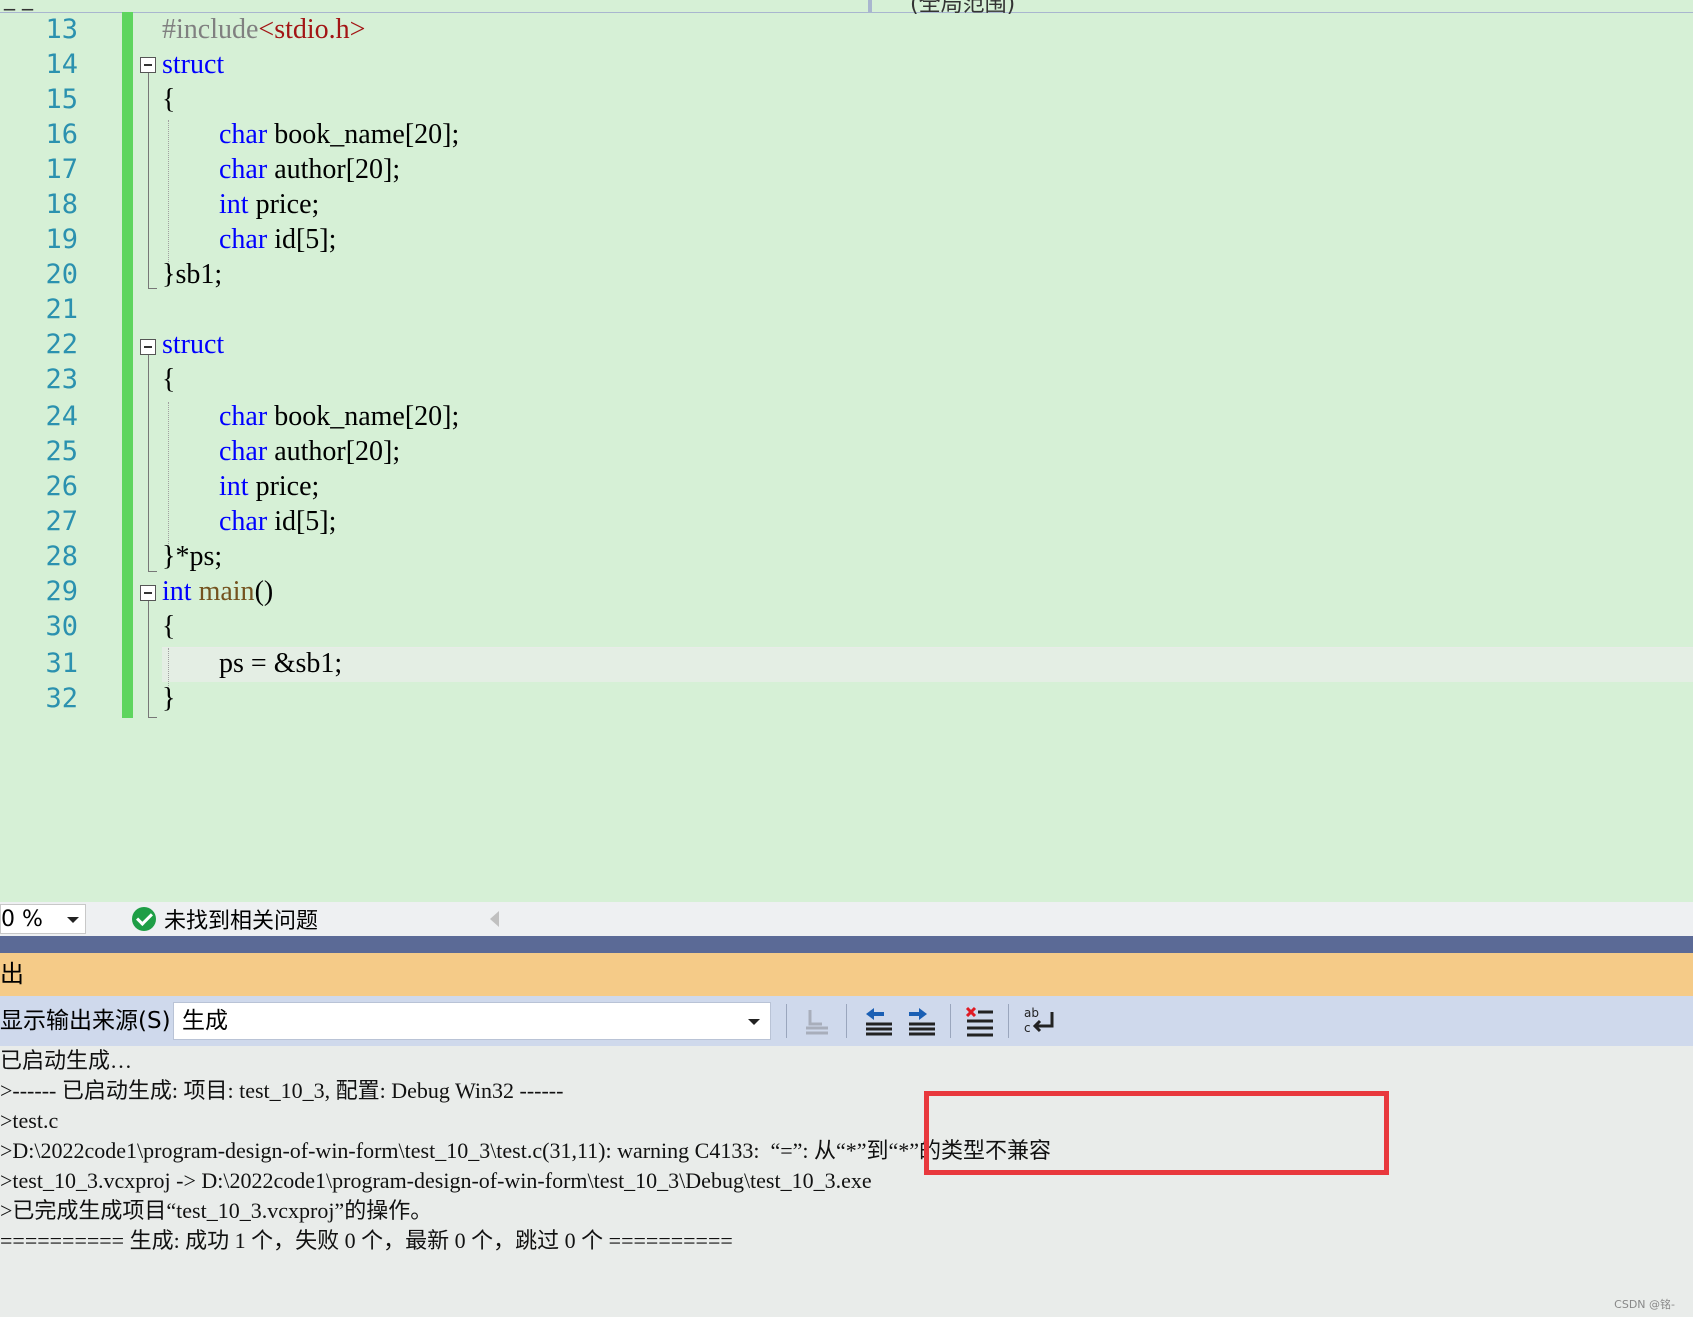 The width and height of the screenshot is (1693, 1317). I want to click on code-line-30: {, so click(168, 626).